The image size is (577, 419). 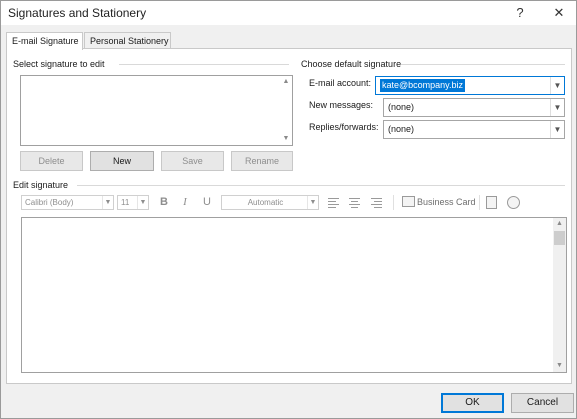 What do you see at coordinates (49, 202) in the screenshot?
I see `font-value: Calibri (Body)` at bounding box center [49, 202].